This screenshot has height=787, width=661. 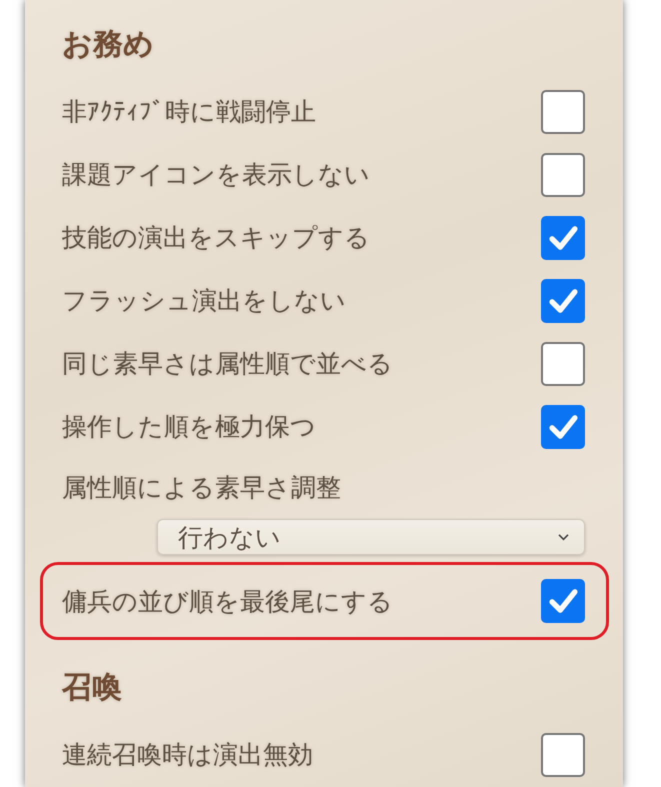 What do you see at coordinates (563, 537) in the screenshot?
I see `chevron-down-icon` at bounding box center [563, 537].